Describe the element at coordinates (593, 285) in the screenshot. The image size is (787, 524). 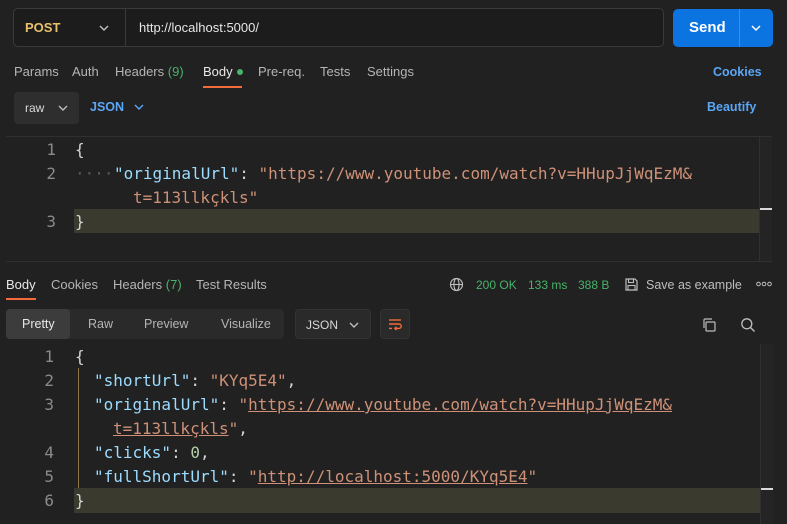
I see `response-size: 388 B` at that location.